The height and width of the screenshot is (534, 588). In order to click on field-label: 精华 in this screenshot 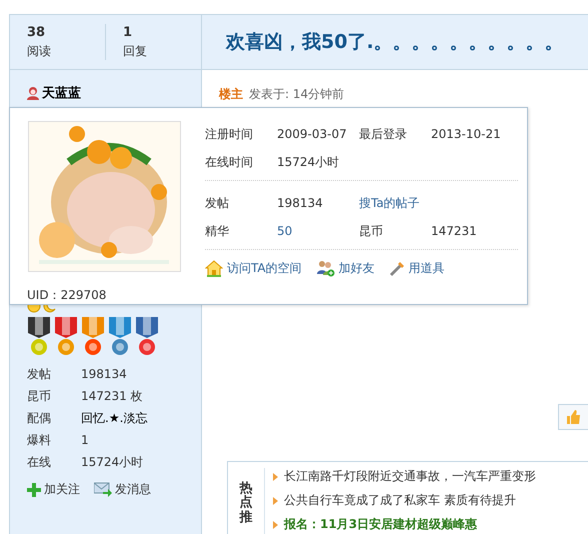, I will do `click(217, 231)`.